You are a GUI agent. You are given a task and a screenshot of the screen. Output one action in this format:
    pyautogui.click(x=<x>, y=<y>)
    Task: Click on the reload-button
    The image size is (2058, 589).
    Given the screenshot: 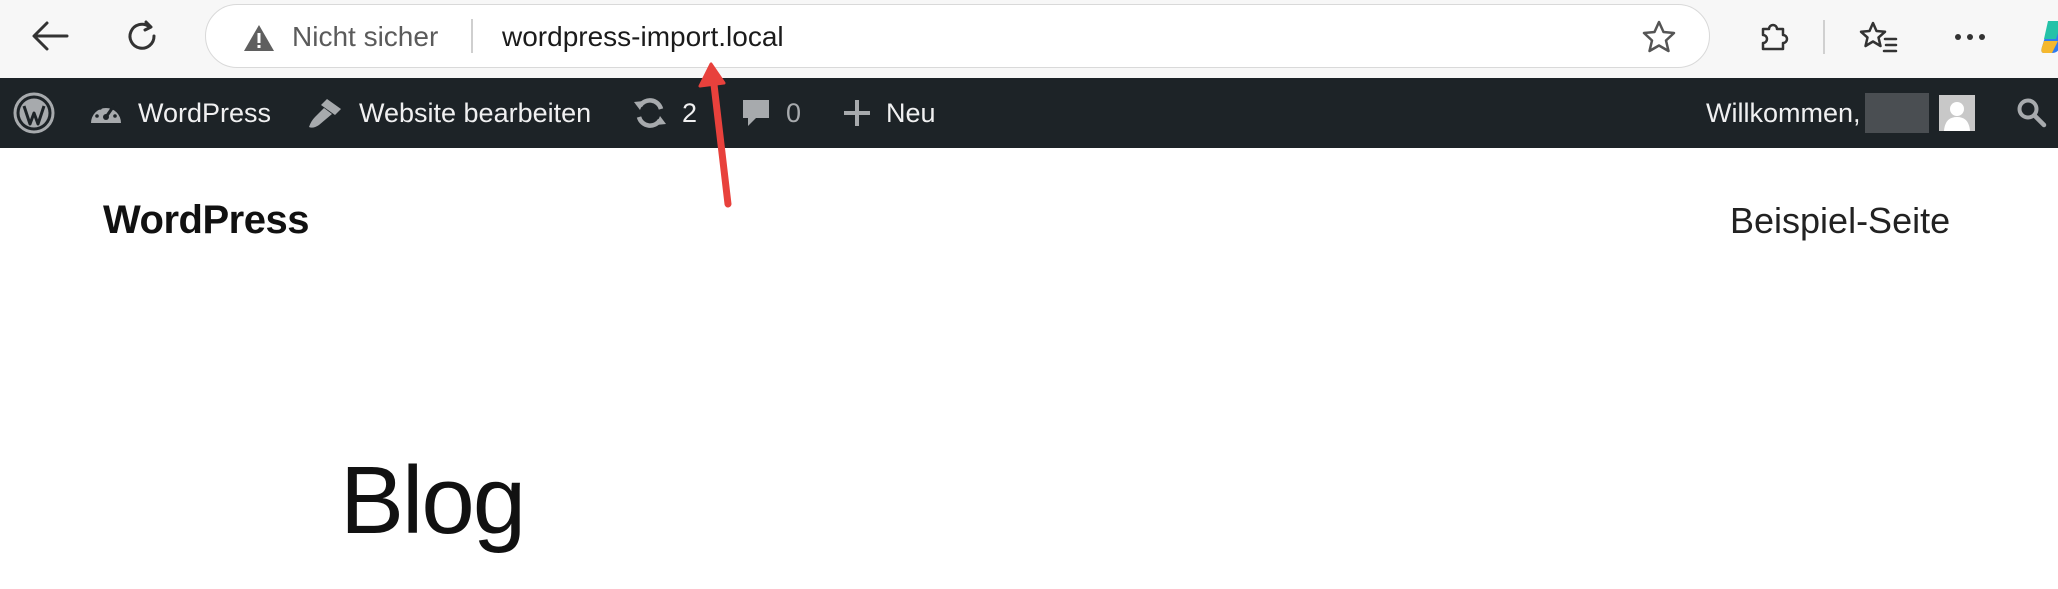 What is the action you would take?
    pyautogui.click(x=142, y=36)
    